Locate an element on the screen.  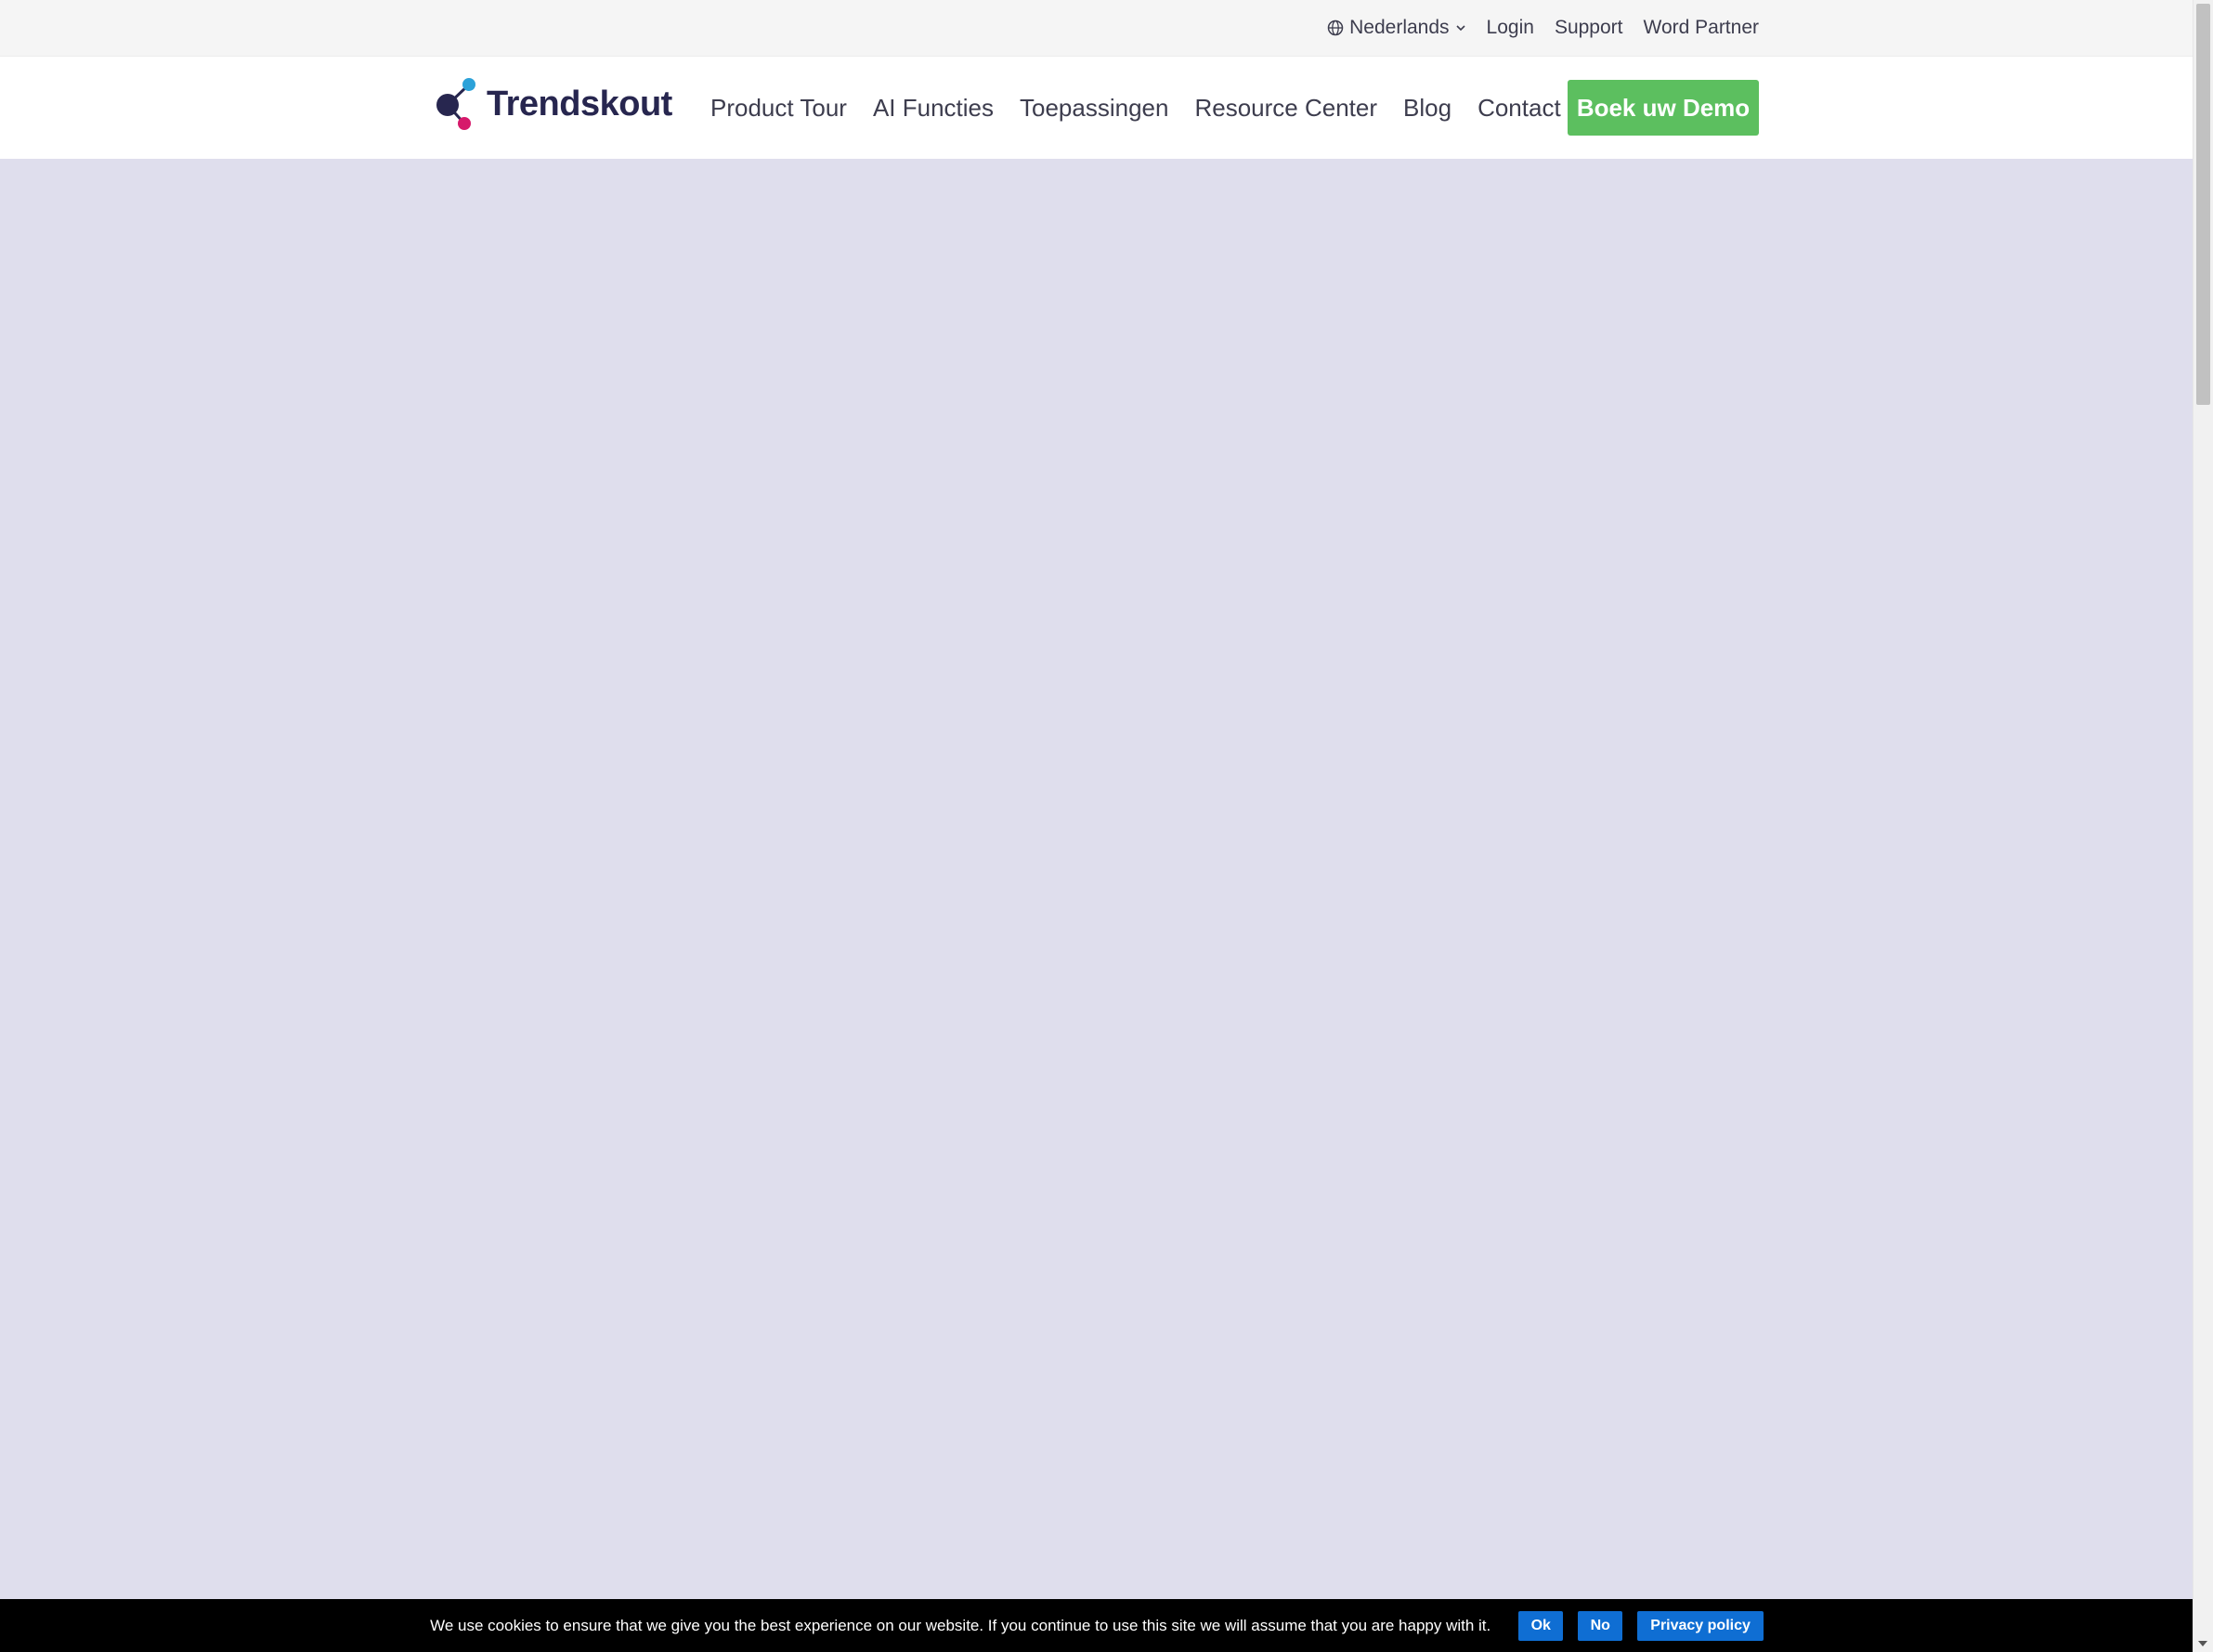
cookie-ok-button: Ok is located at coordinates (1541, 1626).